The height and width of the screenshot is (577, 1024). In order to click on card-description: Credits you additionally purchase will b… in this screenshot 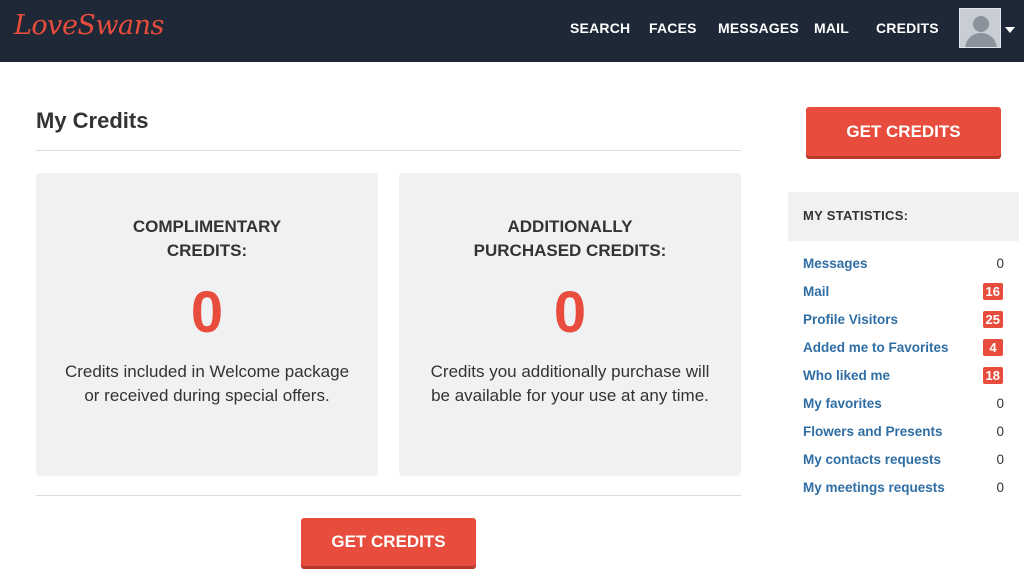, I will do `click(570, 383)`.